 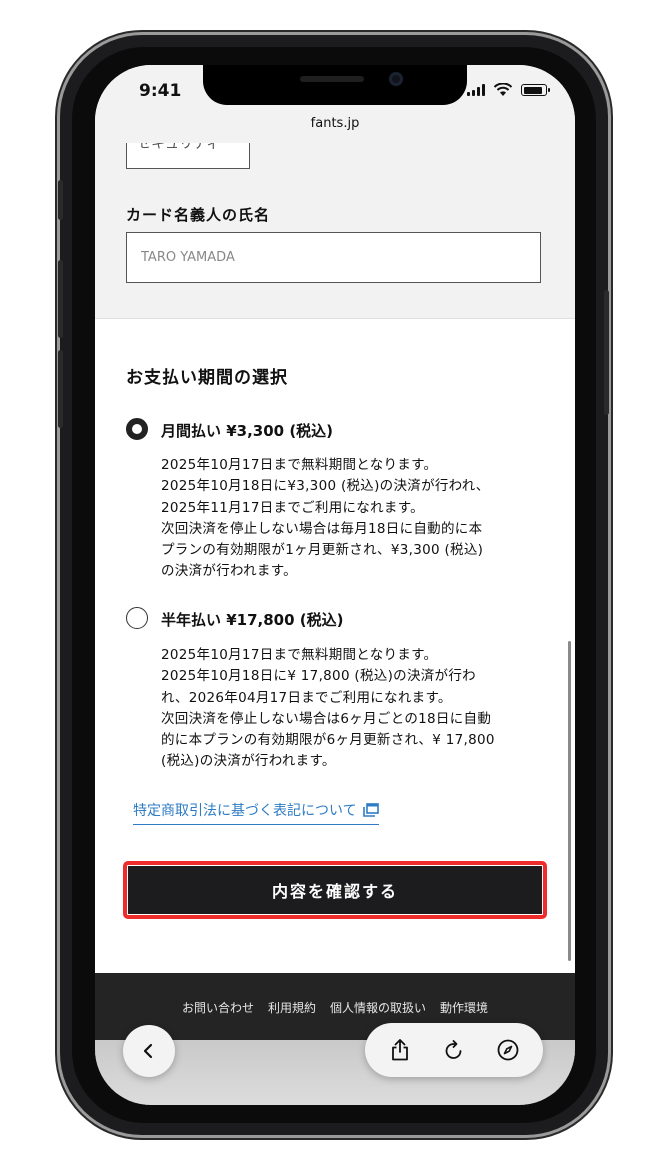 What do you see at coordinates (335, 85) in the screenshot?
I see `notch` at bounding box center [335, 85].